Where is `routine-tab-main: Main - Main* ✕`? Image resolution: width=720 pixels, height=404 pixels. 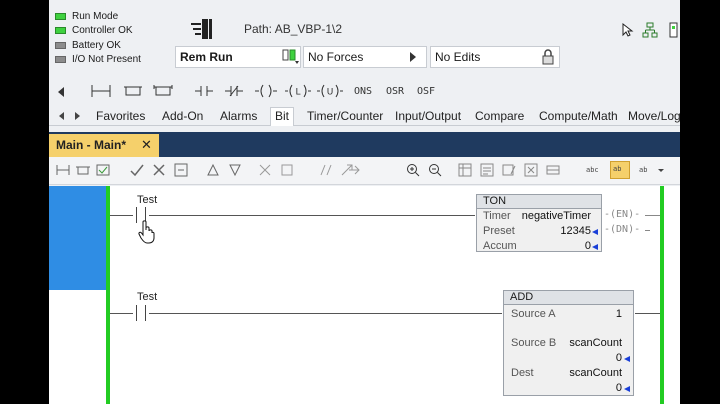 routine-tab-main: Main - Main* ✕ is located at coordinates (104, 145).